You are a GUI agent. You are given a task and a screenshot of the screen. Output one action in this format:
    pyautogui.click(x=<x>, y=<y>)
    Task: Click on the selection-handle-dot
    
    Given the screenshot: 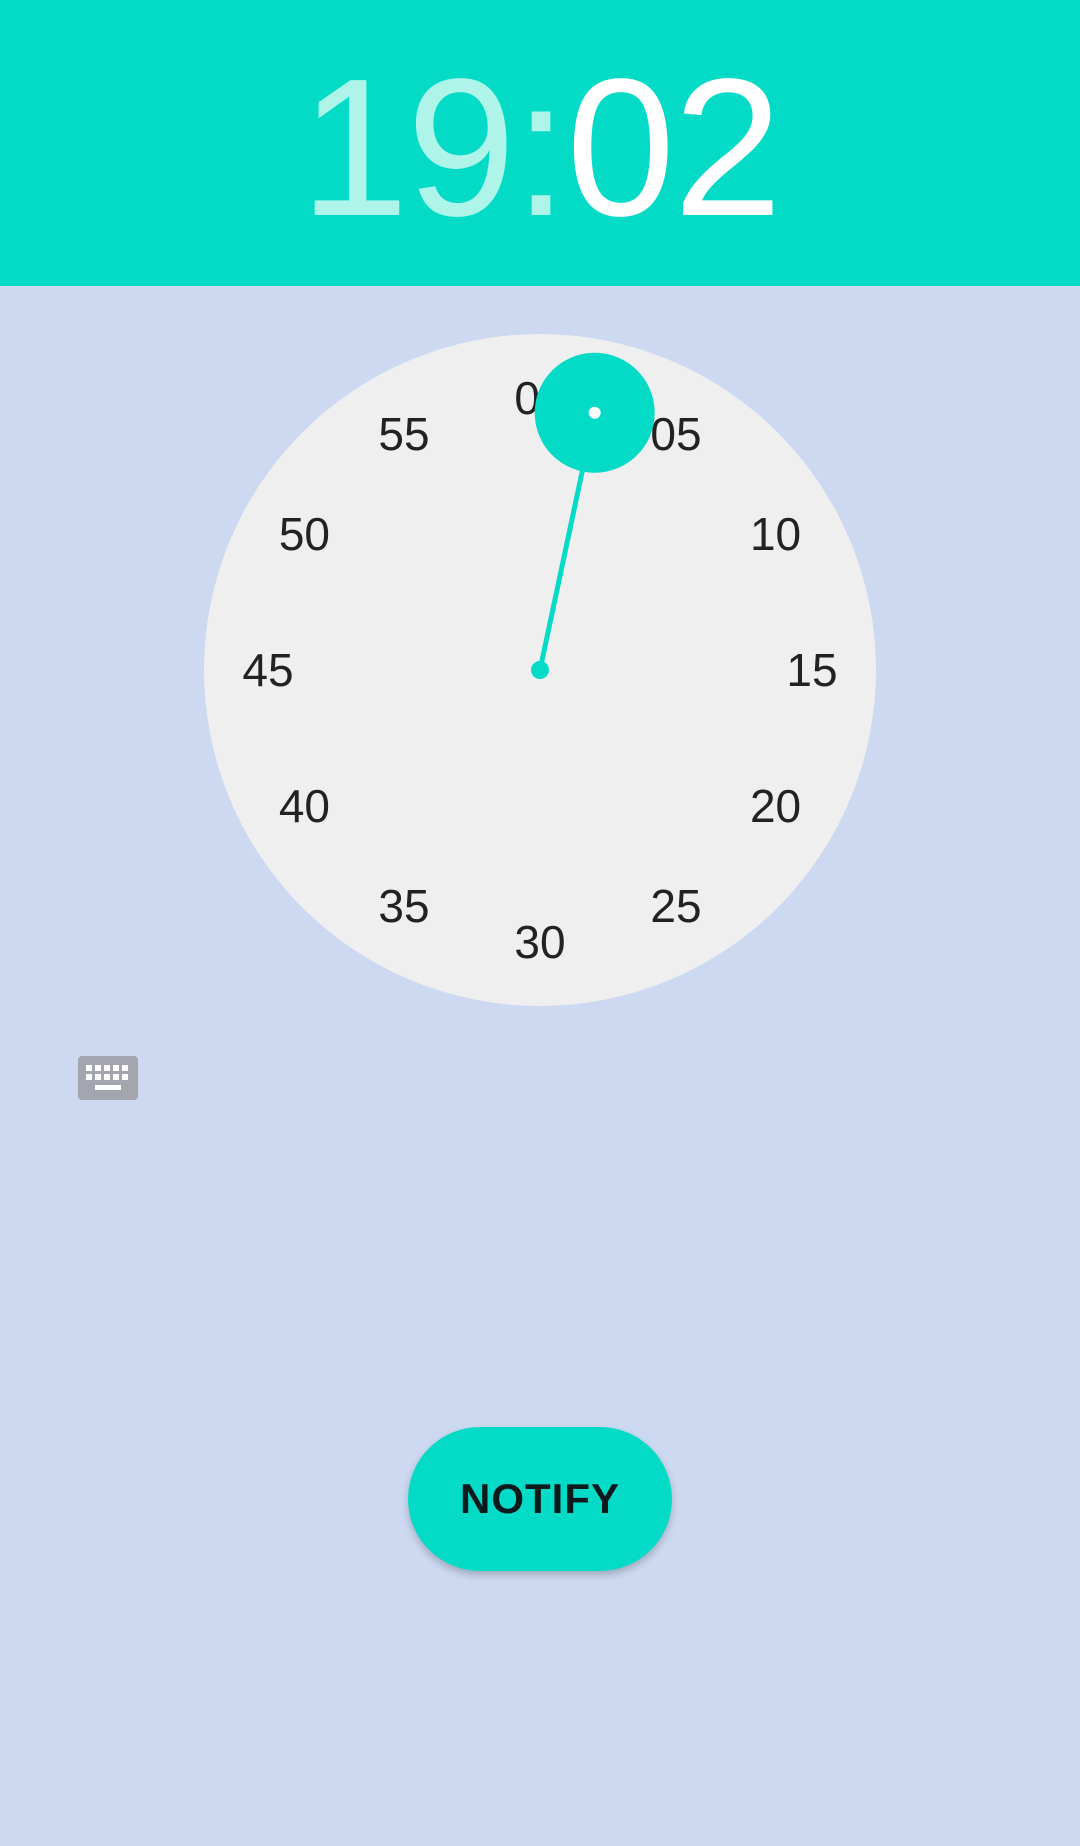 What is the action you would take?
    pyautogui.click(x=594, y=412)
    